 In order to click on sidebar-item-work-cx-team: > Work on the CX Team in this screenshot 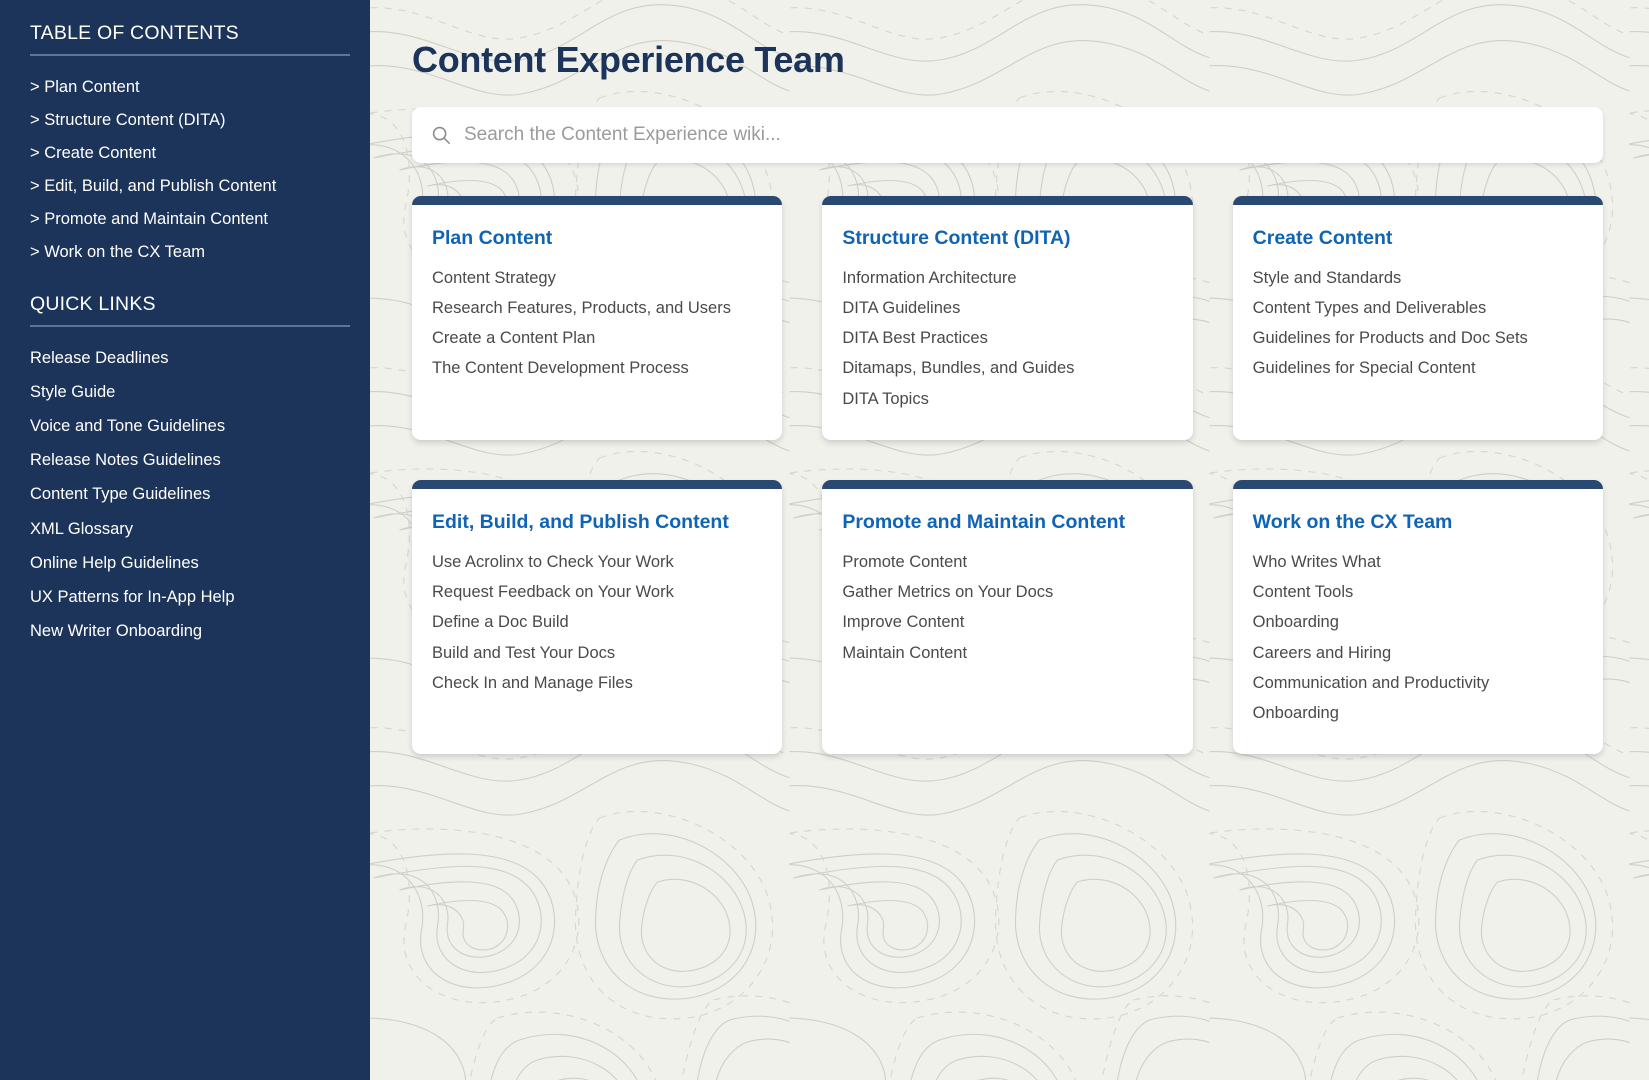, I will do `click(185, 252)`.